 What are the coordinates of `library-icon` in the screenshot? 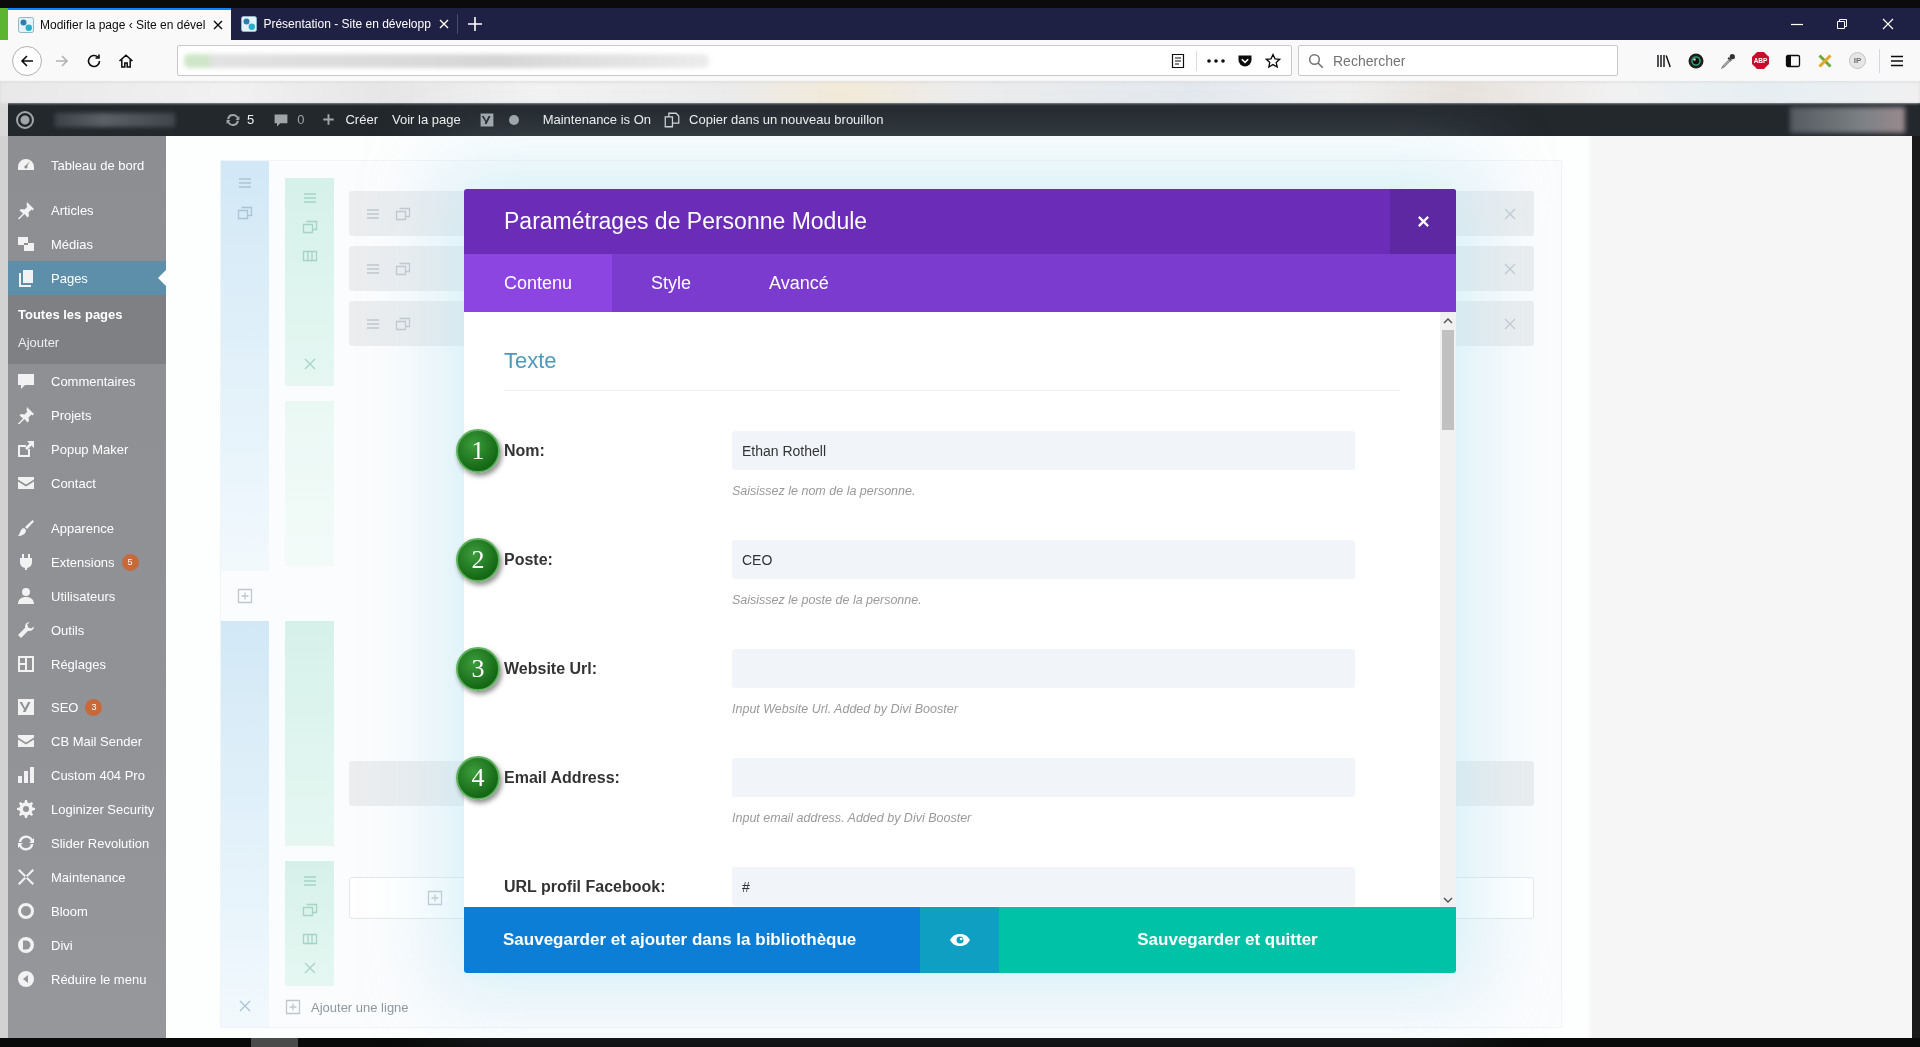 It's located at (1664, 60).